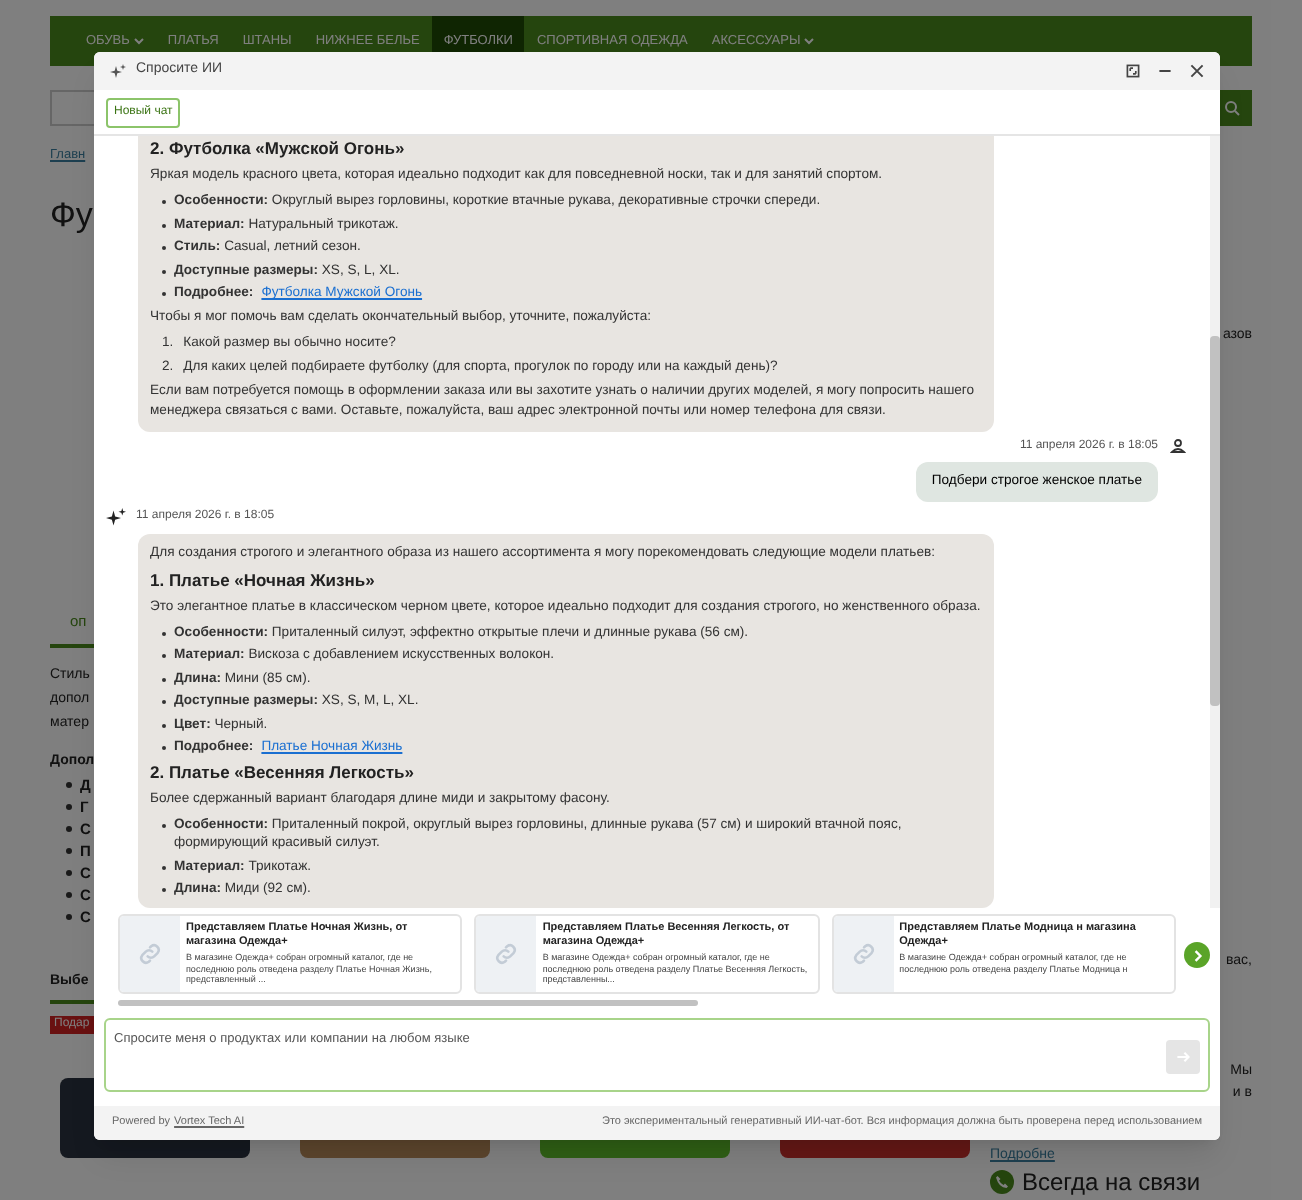 Image resolution: width=1302 pixels, height=1200 pixels. I want to click on answer-heading: 2. Футболка «Мужской Огонь», so click(278, 149).